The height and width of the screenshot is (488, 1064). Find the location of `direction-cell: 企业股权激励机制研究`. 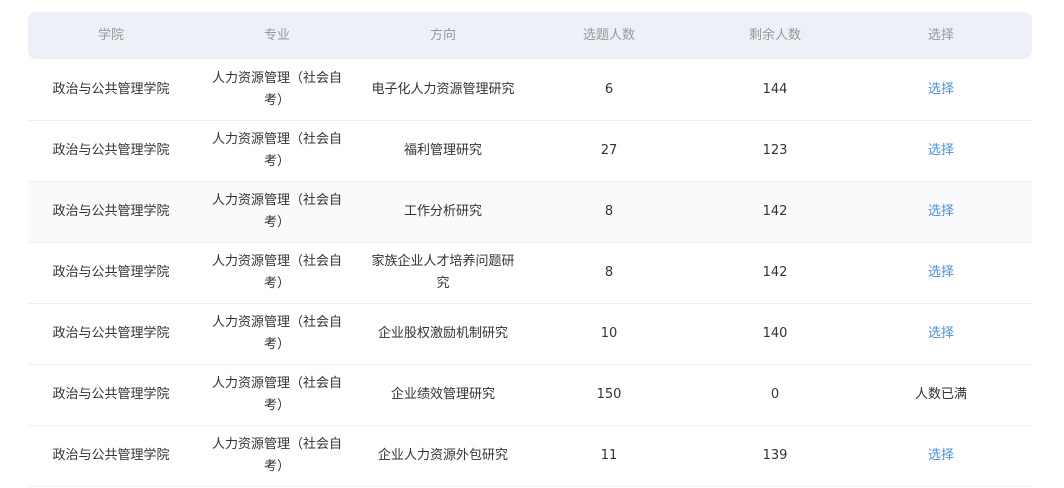

direction-cell: 企业股权激励机制研究 is located at coordinates (442, 333).